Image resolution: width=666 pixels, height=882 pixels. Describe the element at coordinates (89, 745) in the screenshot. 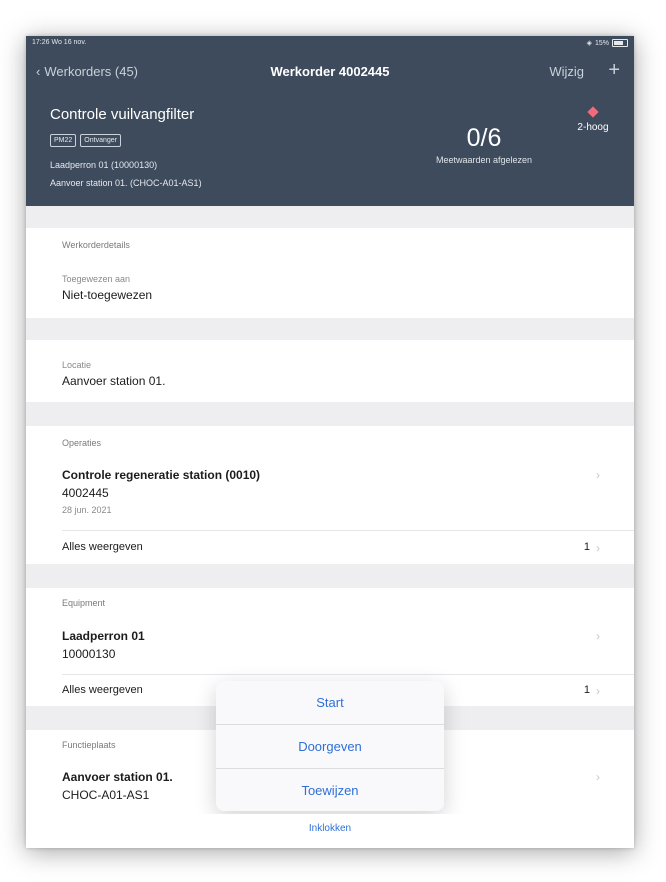

I see `functional-location-section-label: Functieplaats` at that location.